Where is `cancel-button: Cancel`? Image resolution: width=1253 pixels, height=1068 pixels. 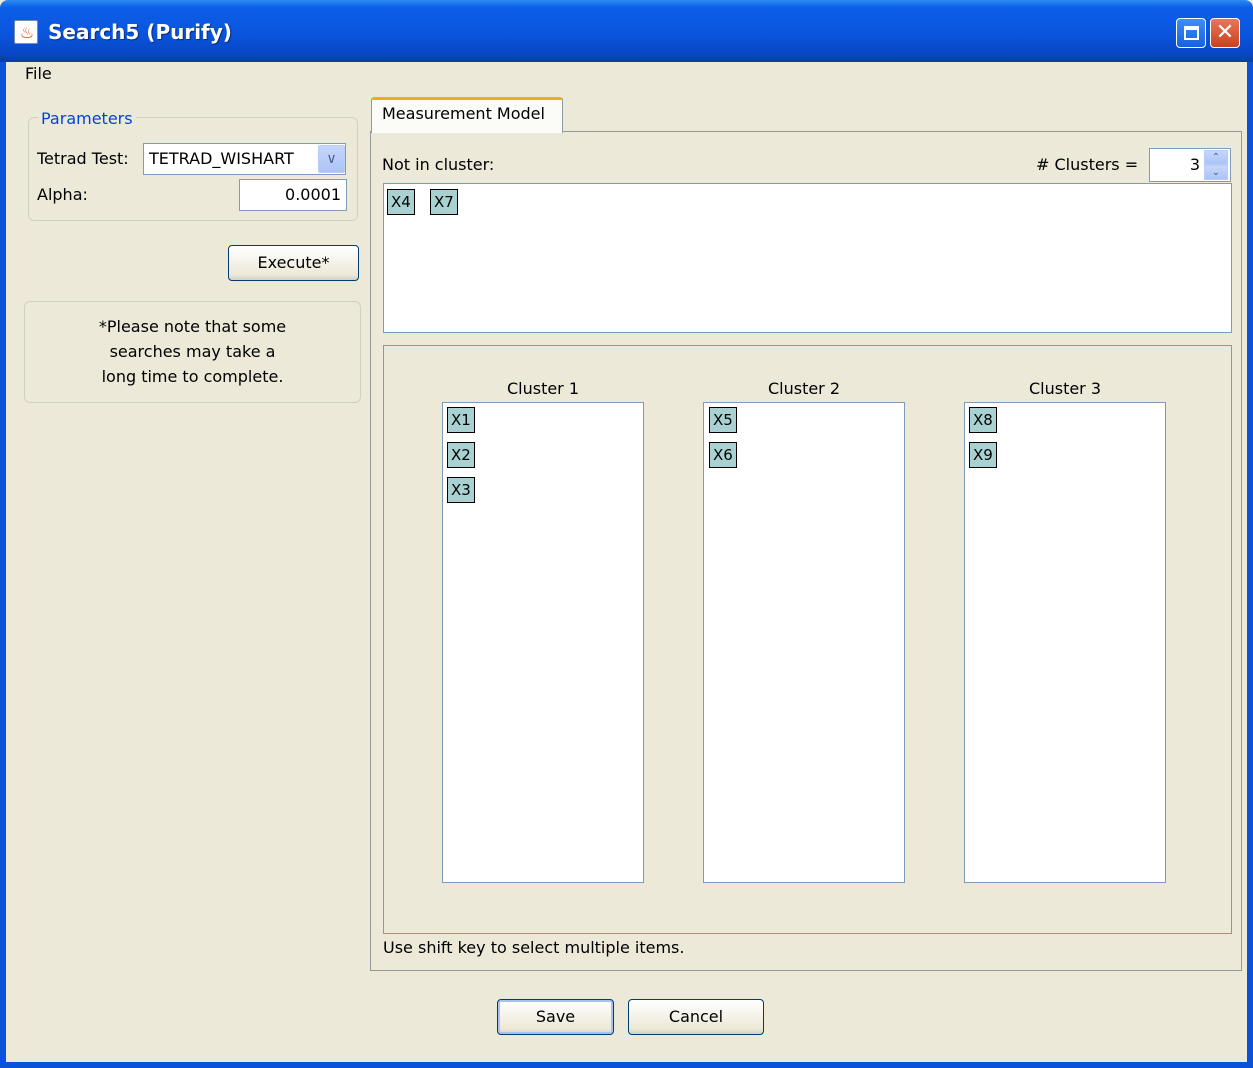 cancel-button: Cancel is located at coordinates (696, 1017).